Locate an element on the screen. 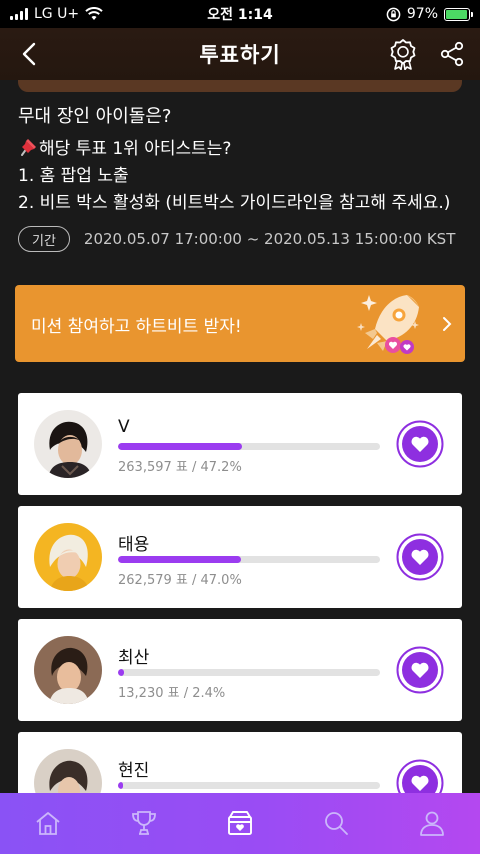  rocket-icon is located at coordinates (388, 324).